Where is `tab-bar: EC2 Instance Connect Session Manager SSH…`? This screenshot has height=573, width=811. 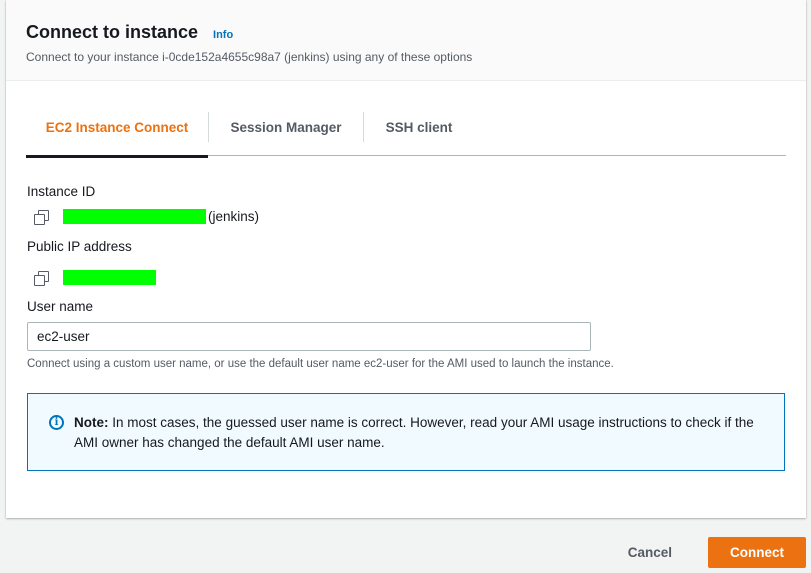 tab-bar: EC2 Instance Connect Session Manager SSH… is located at coordinates (406, 119).